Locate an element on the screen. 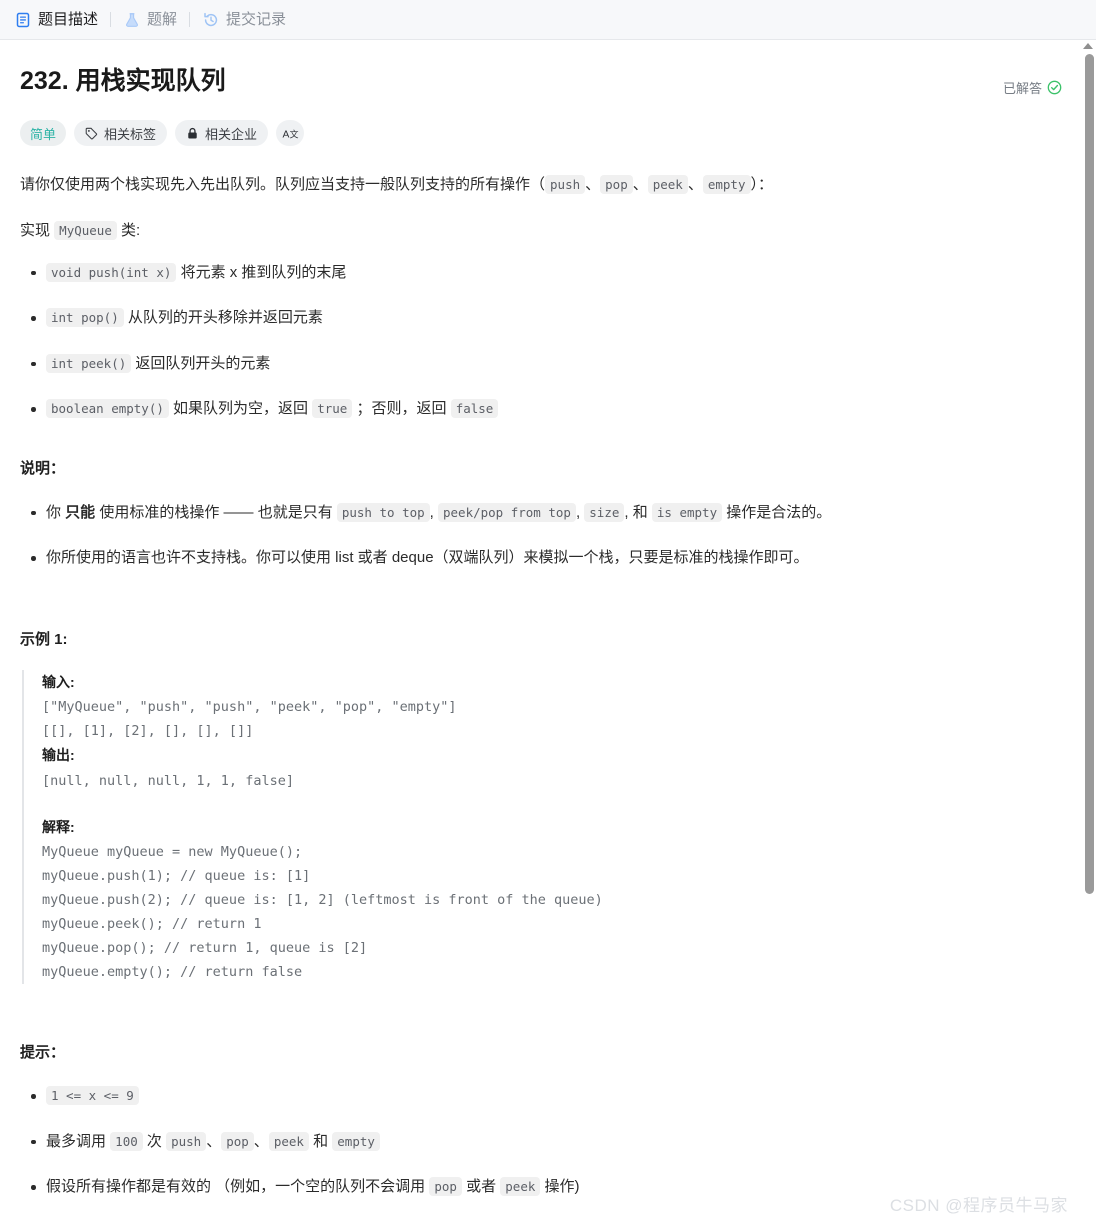 The image size is (1096, 1232). tab-label: 提交记录 is located at coordinates (256, 19).